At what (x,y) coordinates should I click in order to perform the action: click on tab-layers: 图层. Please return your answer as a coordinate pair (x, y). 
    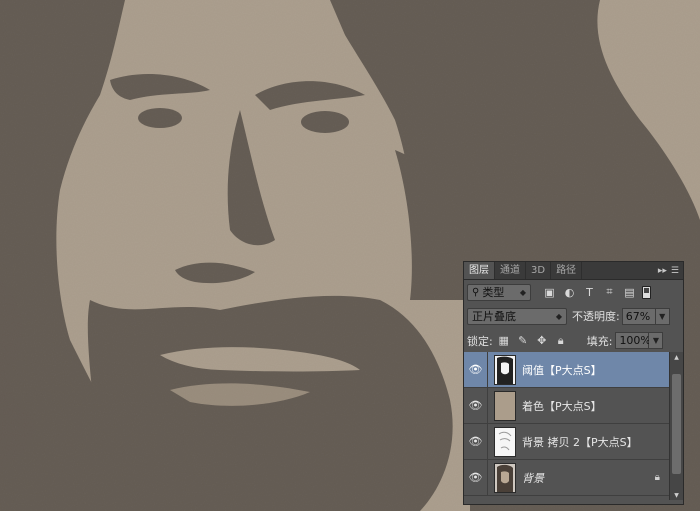
    Looking at the image, I should click on (479, 270).